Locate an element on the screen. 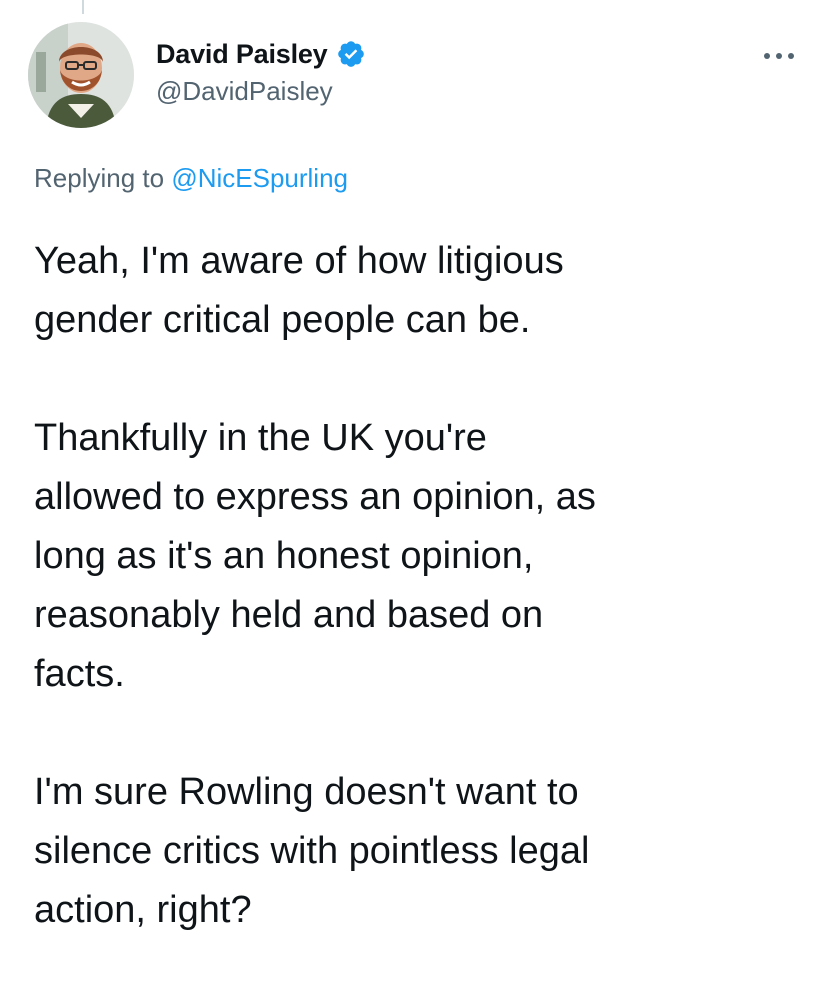  display-name: David Paisley is located at coordinates (242, 54).